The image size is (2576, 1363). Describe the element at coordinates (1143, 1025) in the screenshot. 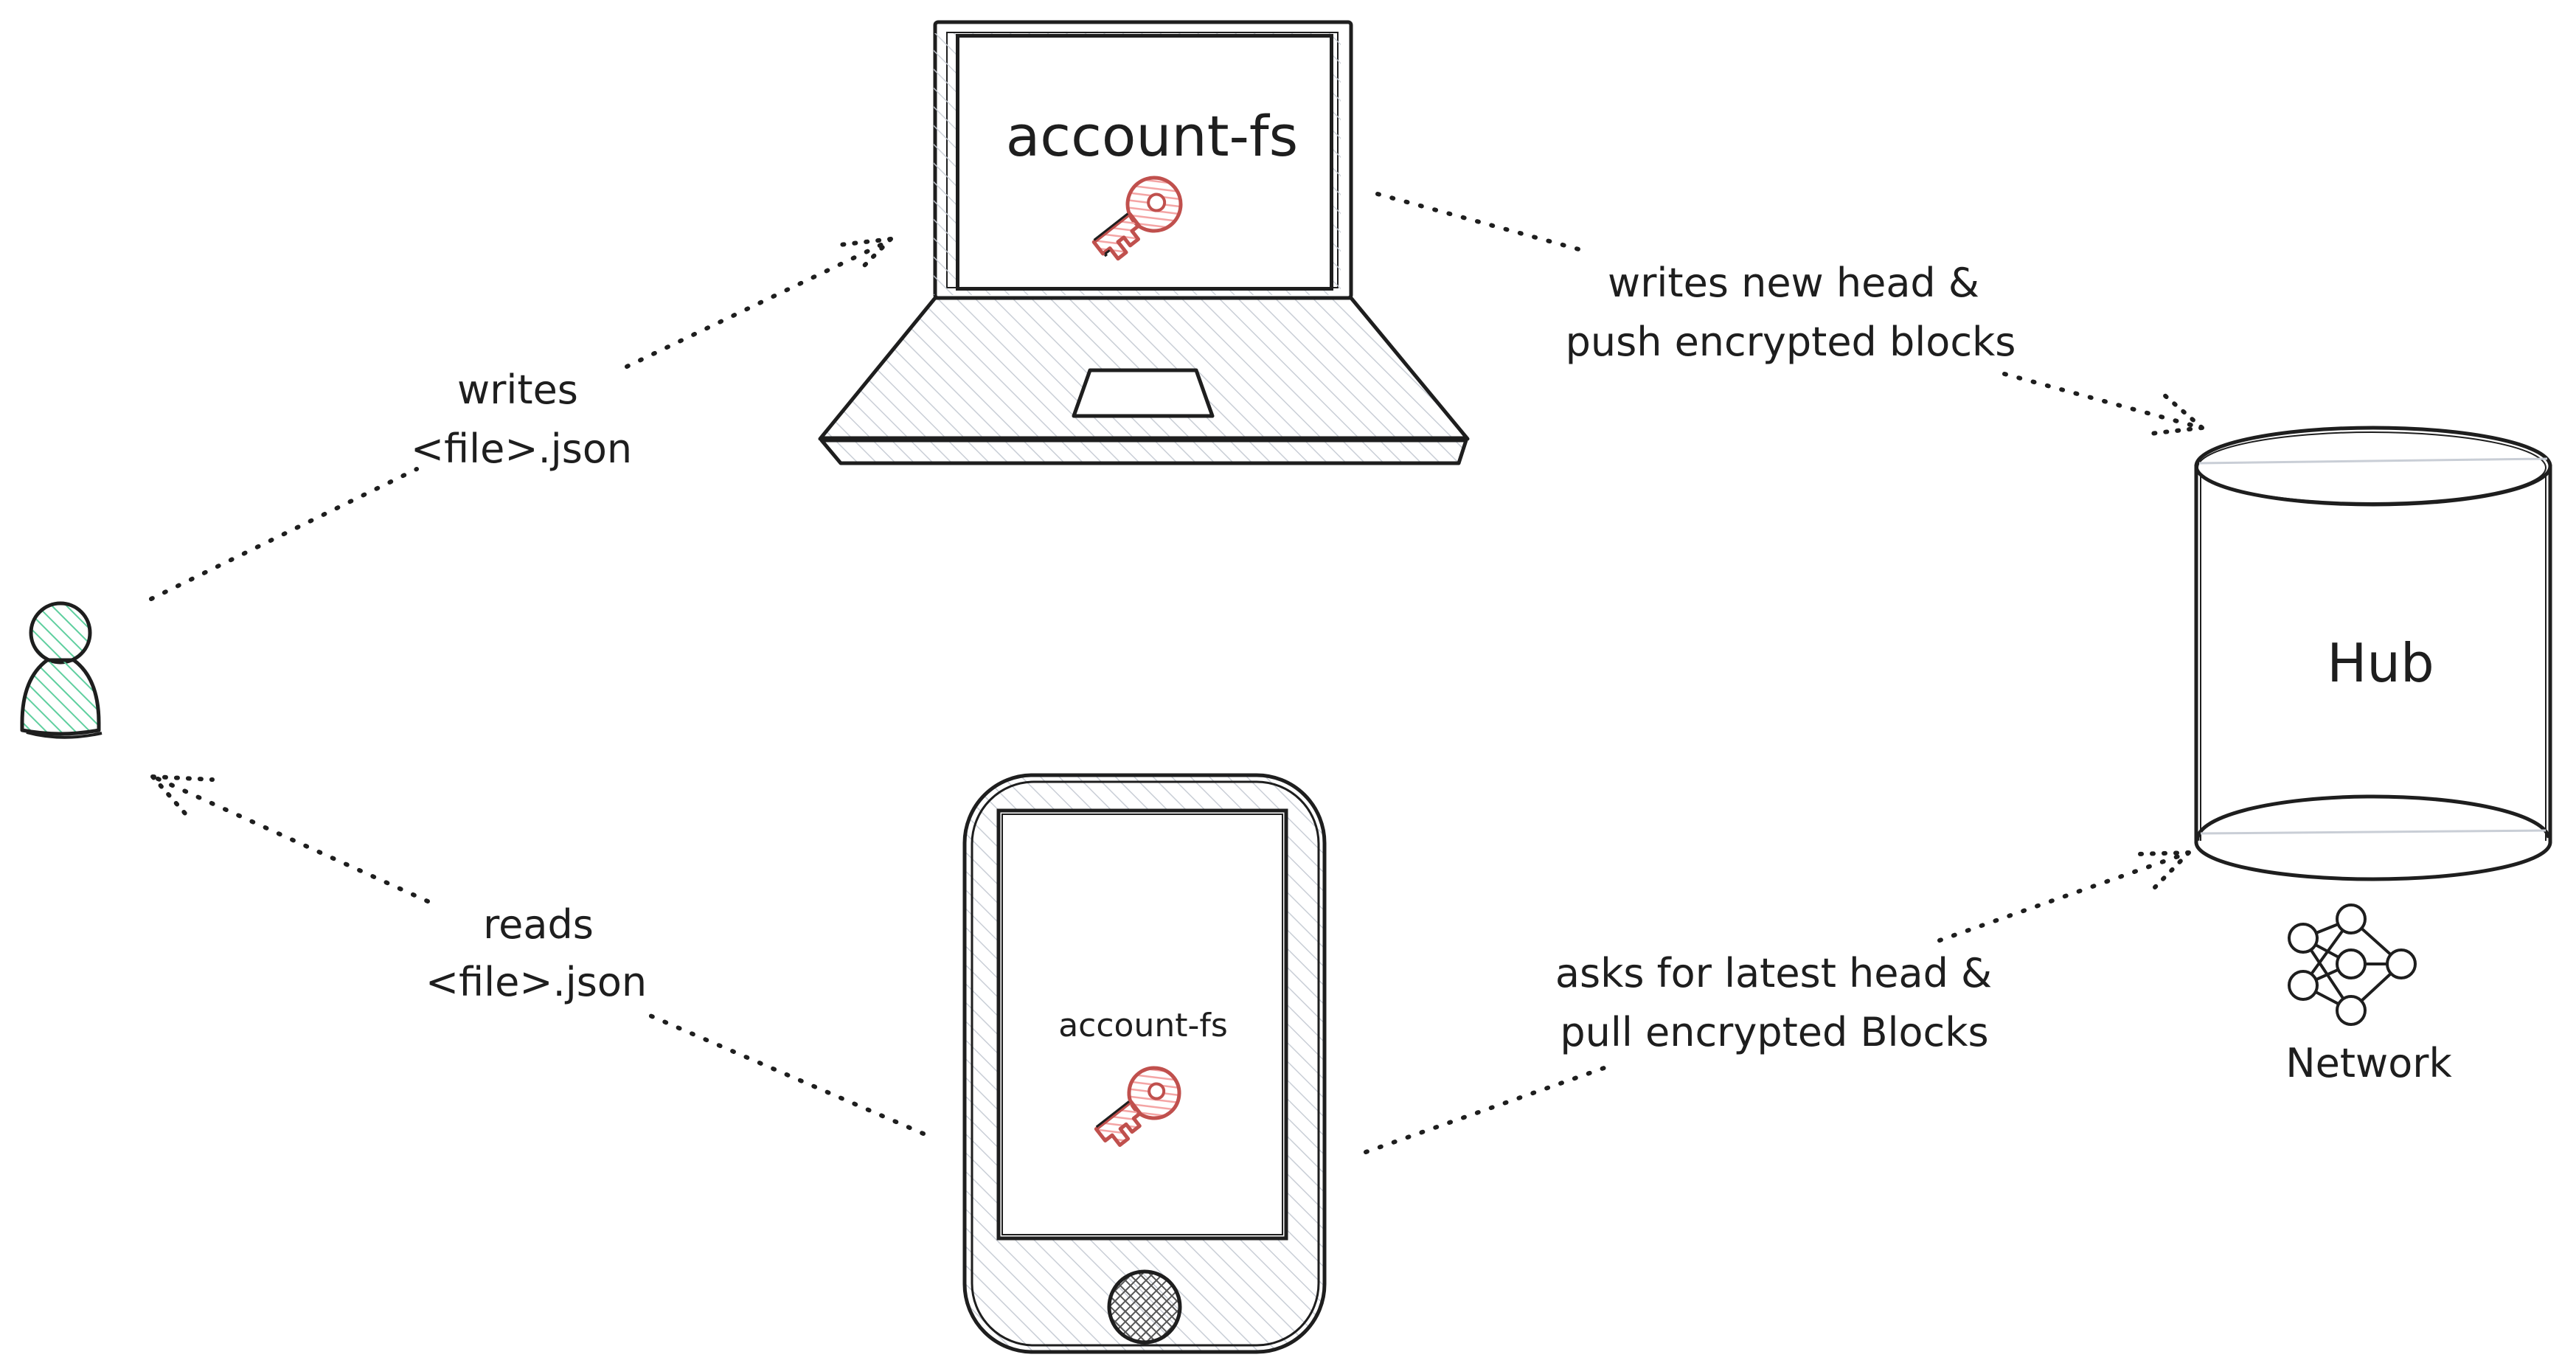

I see `phone-label: account-fs` at that location.